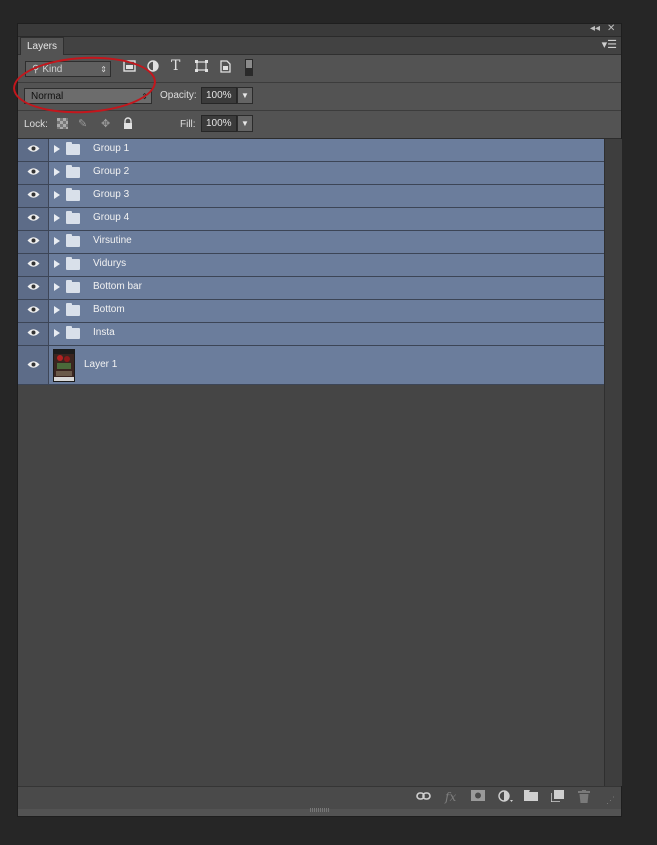 Image resolution: width=657 pixels, height=845 pixels. I want to click on panel-resize-handle, so click(320, 810).